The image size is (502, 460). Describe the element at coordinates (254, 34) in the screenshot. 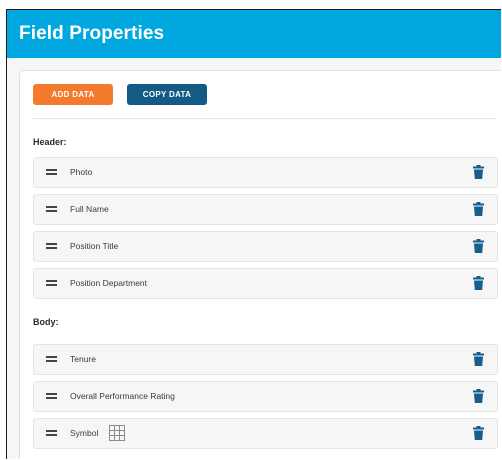

I see `panel-header: Field Properties` at that location.